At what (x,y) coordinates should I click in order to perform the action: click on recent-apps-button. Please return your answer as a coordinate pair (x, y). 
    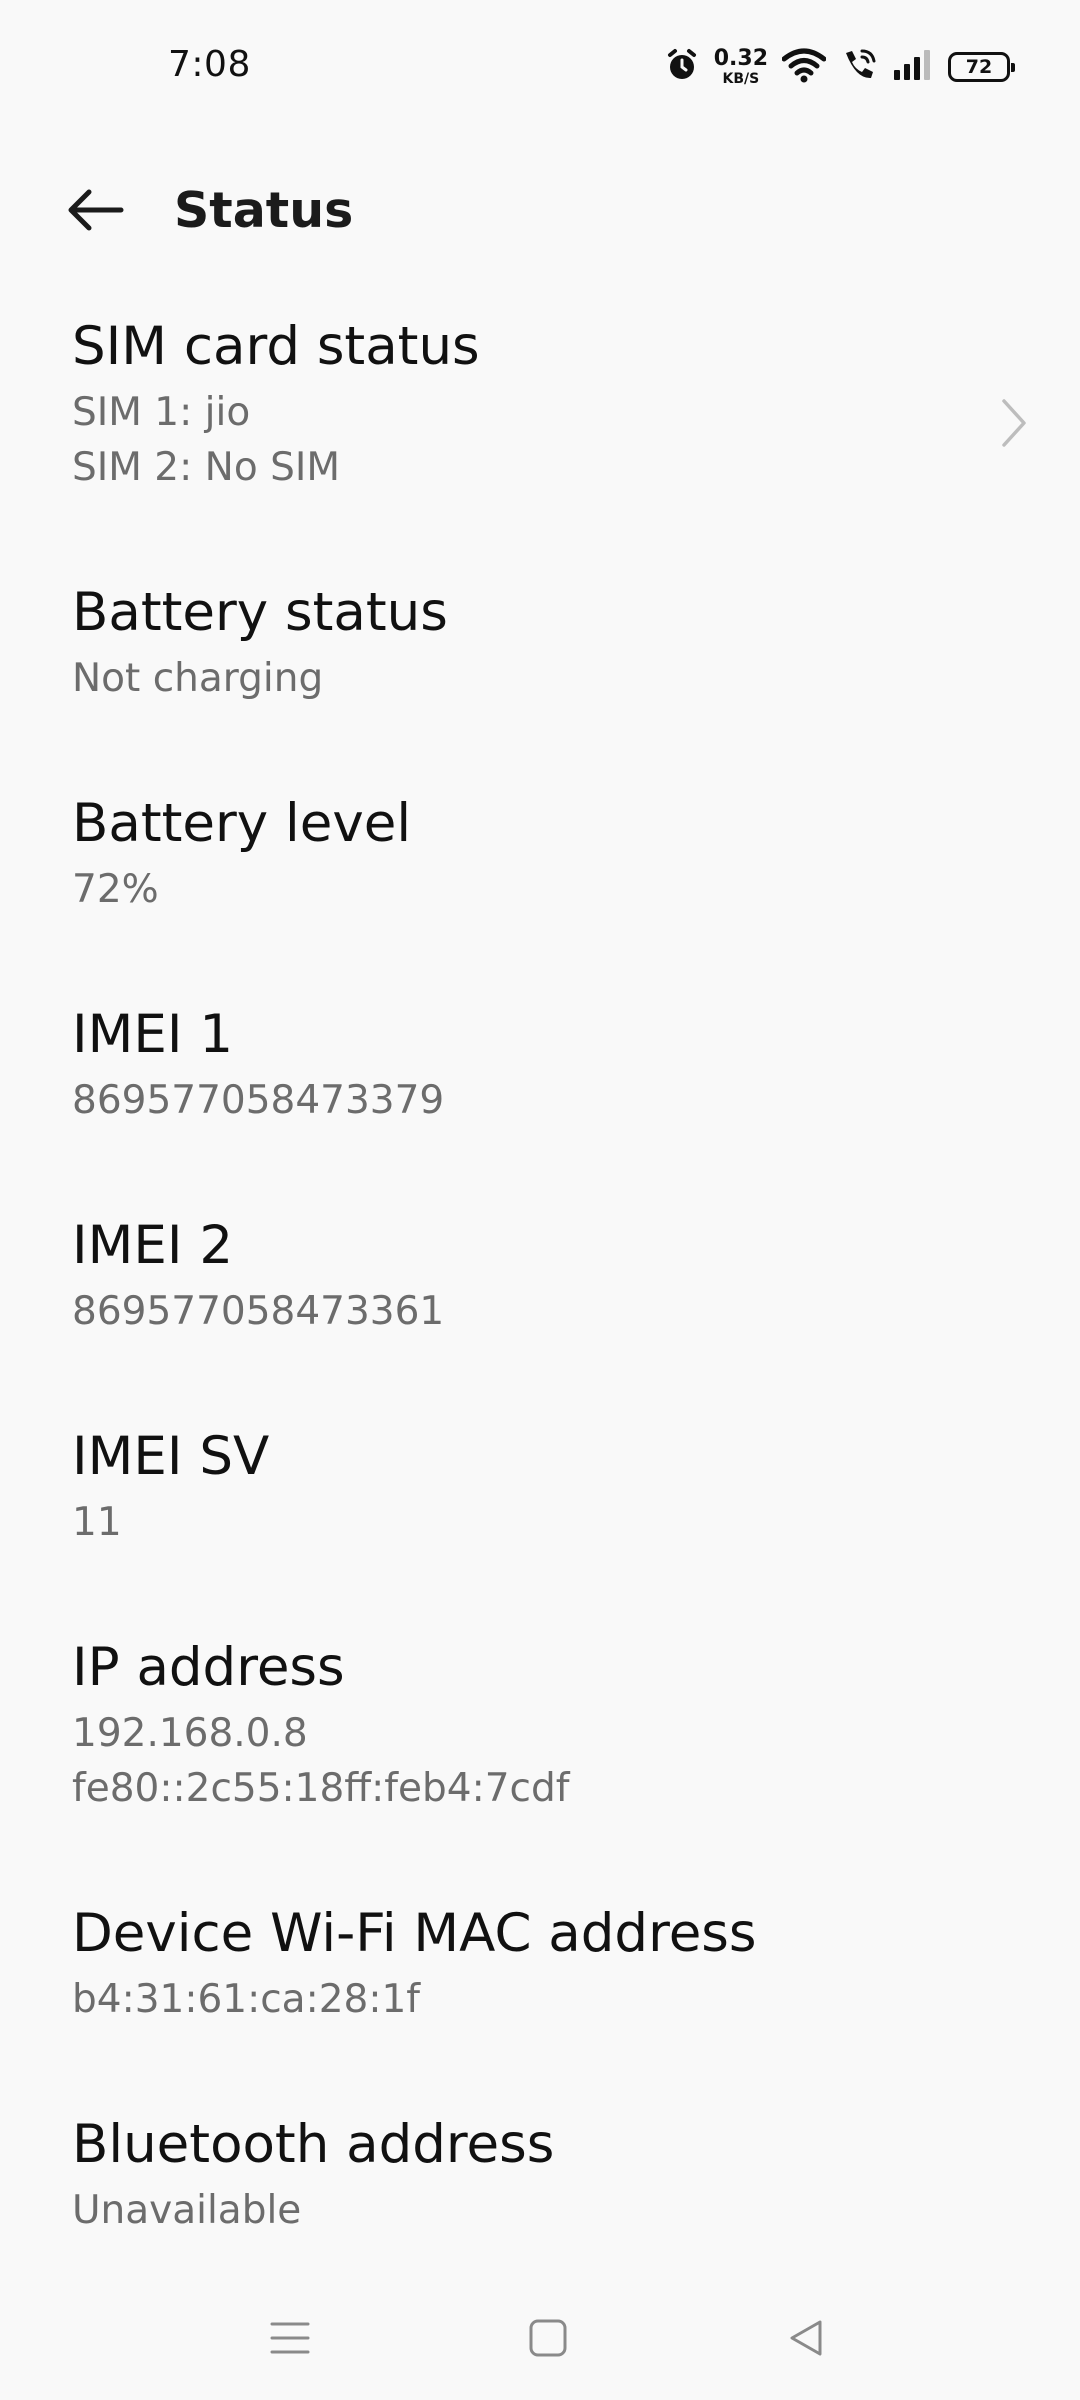
    Looking at the image, I should click on (290, 2340).